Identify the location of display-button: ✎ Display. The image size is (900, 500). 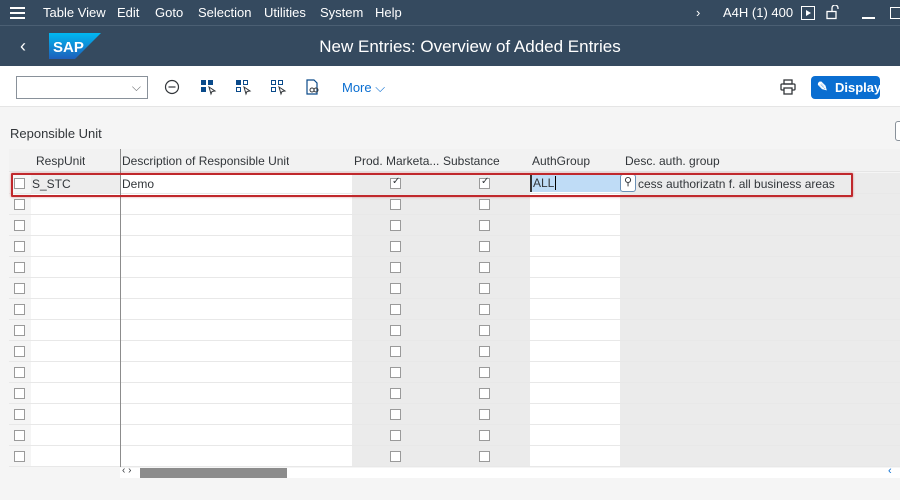
(846, 87).